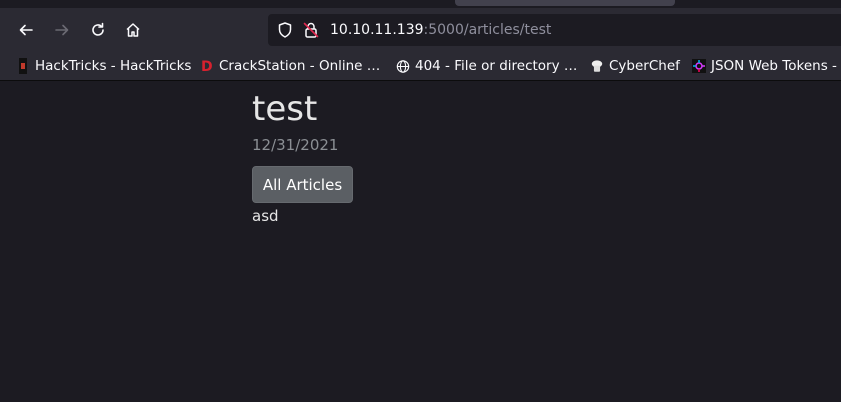  I want to click on bookmark-jwt: JSON Web Tokens -, so click(764, 66).